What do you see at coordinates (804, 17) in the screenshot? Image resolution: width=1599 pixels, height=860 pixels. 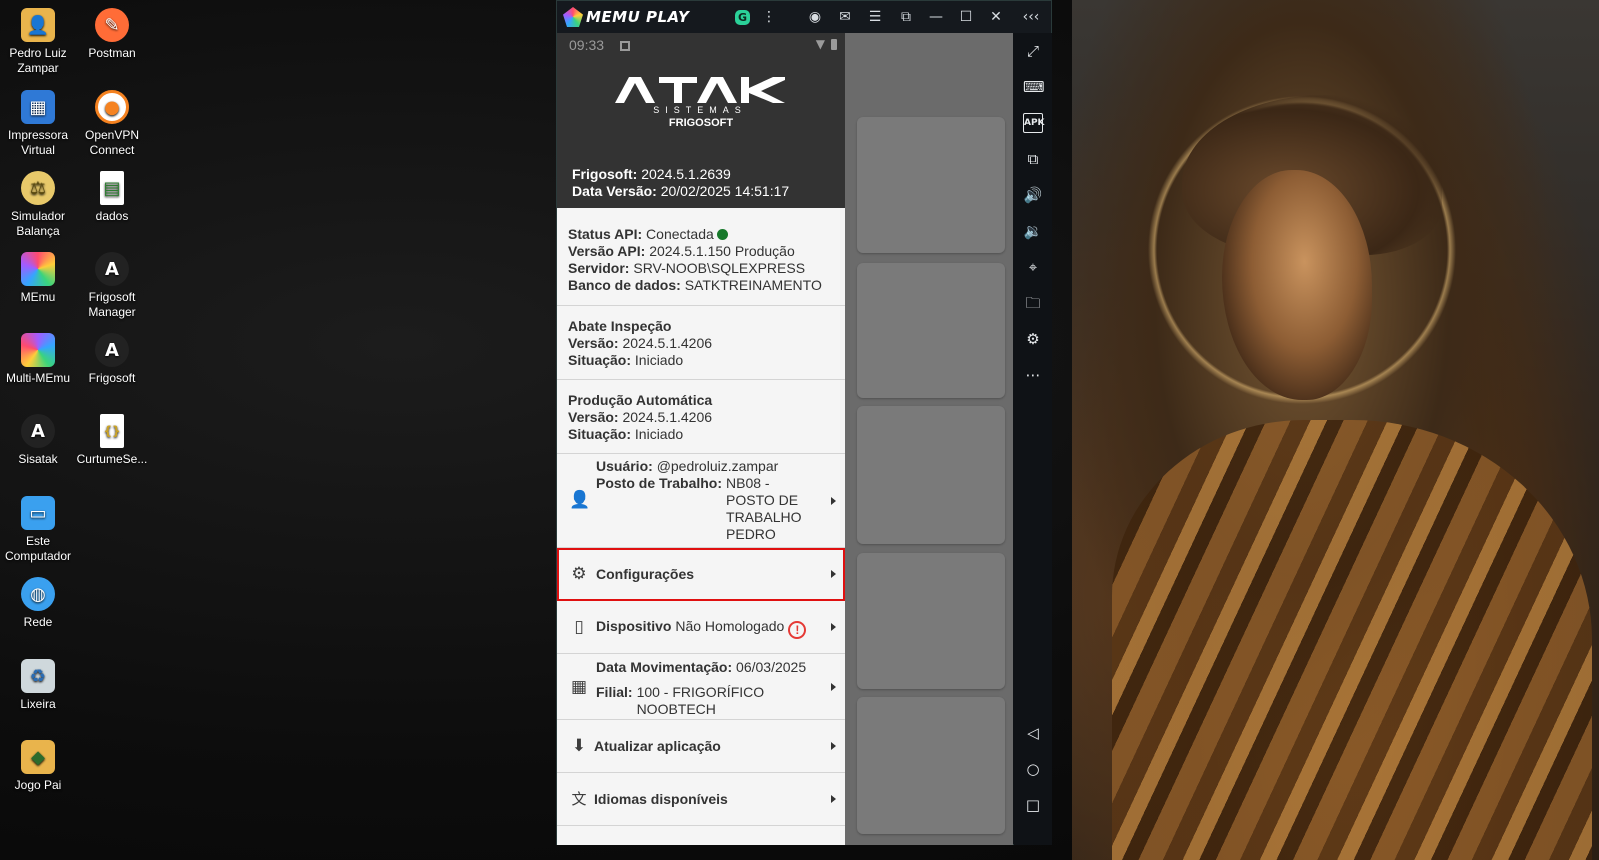 I see `memu-titlebar: MEMU PLAY G ⋮ ◉ ✉ ☰ ⧉ — ☐ ✕ ‹‹‹` at bounding box center [804, 17].